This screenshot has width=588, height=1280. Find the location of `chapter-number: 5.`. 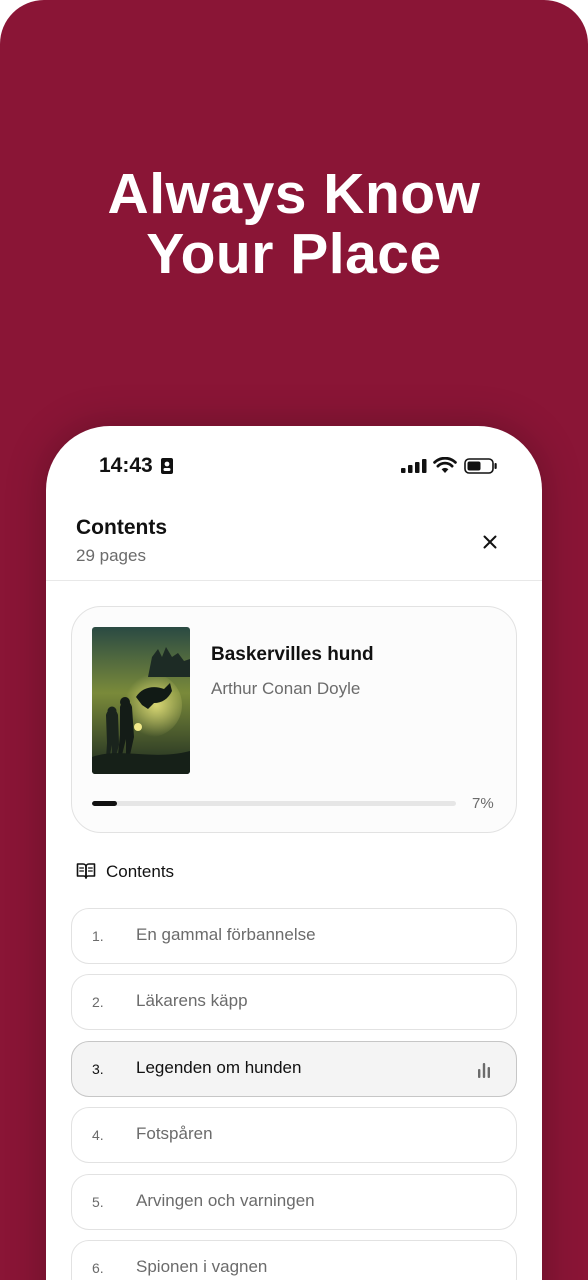

chapter-number: 5. is located at coordinates (98, 1202).